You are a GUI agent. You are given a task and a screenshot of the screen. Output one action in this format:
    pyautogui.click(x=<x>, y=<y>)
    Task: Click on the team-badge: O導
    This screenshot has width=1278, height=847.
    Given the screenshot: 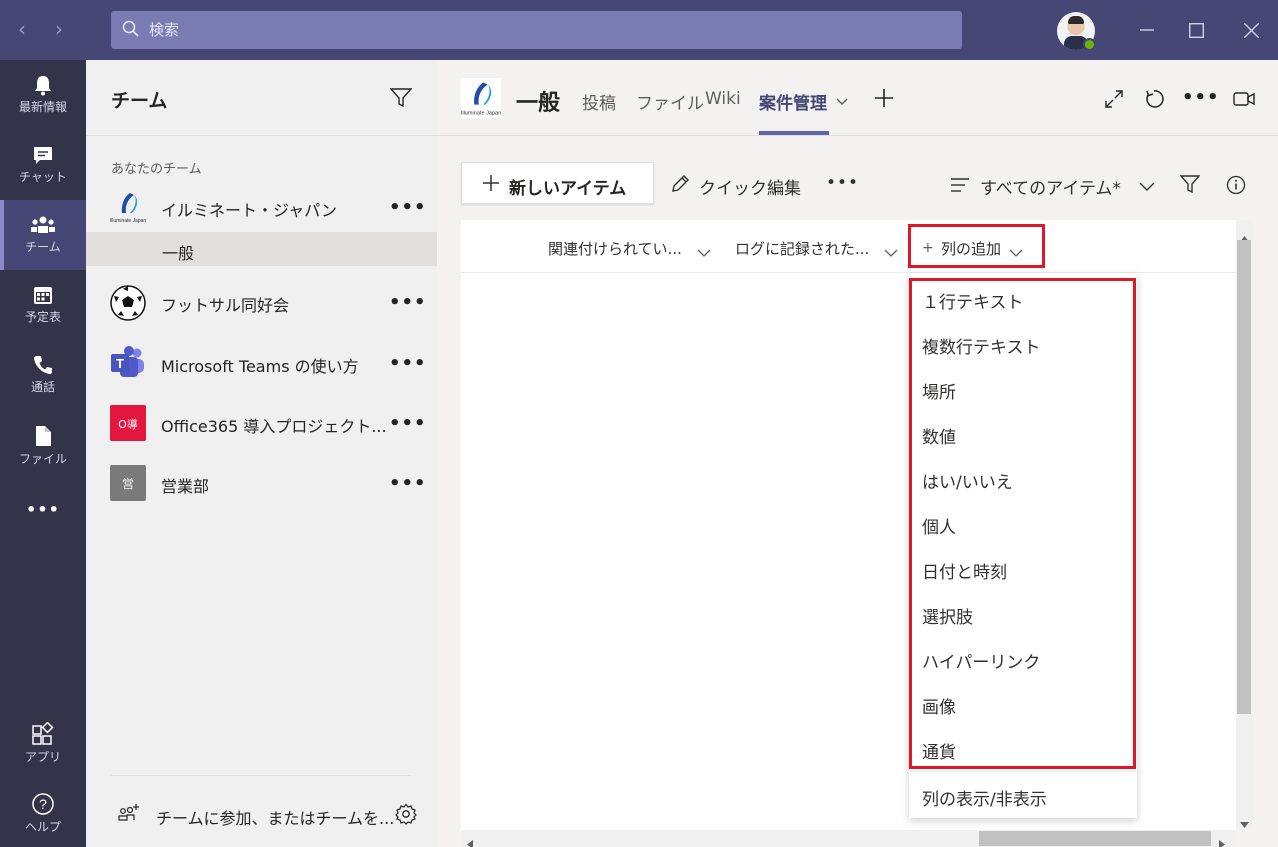 What is the action you would take?
    pyautogui.click(x=128, y=423)
    